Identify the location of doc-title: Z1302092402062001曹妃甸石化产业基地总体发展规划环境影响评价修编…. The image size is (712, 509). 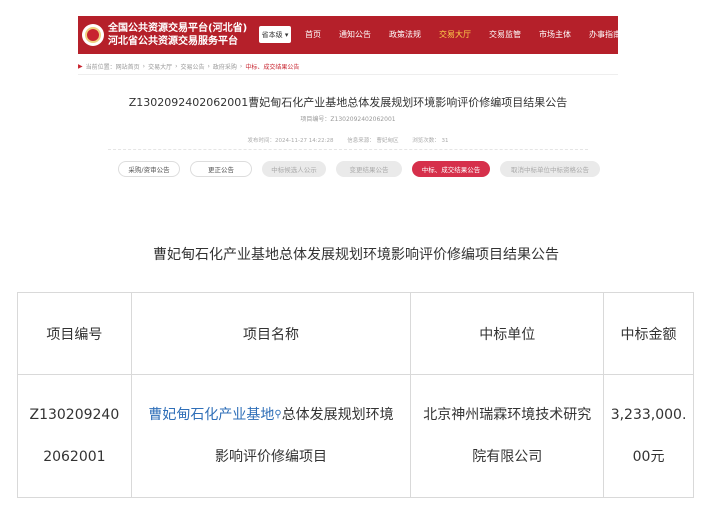
(348, 102).